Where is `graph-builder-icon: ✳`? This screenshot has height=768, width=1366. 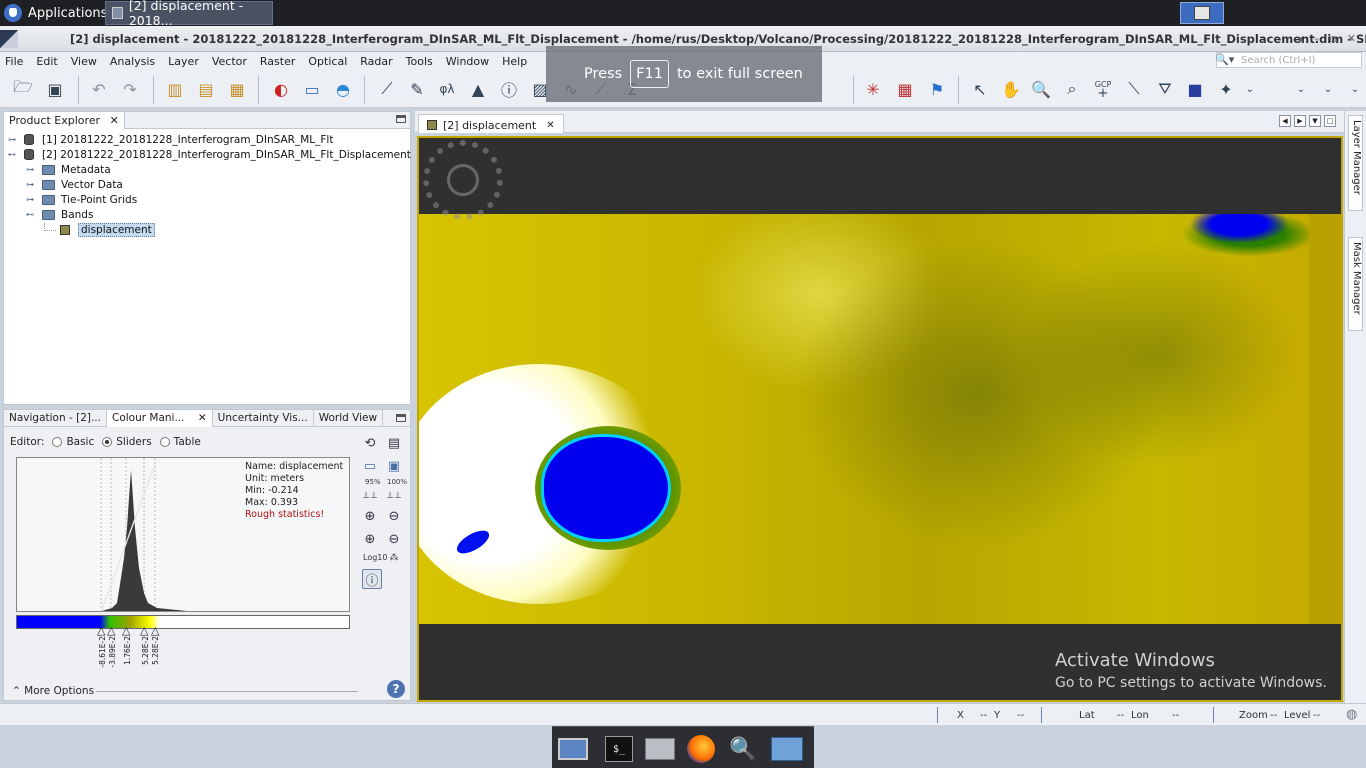
graph-builder-icon: ✳ is located at coordinates (873, 89).